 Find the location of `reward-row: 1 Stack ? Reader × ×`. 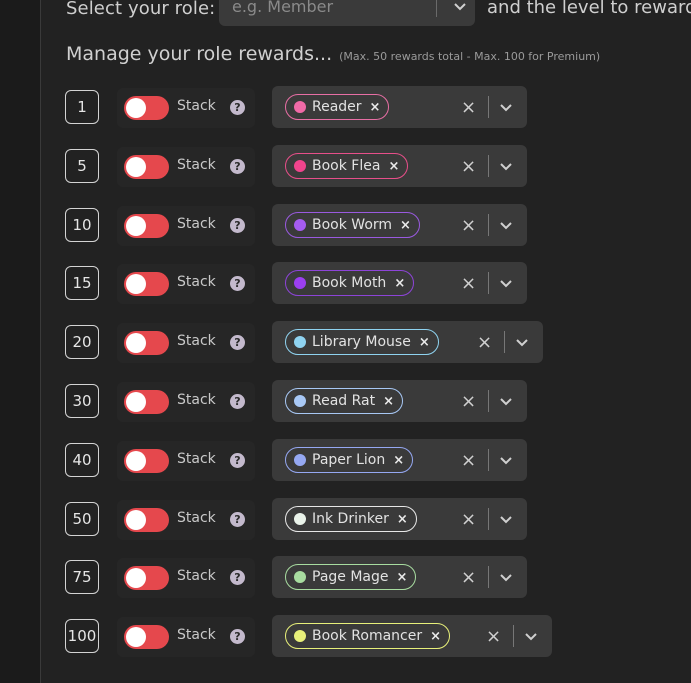

reward-row: 1 Stack ? Reader × × is located at coordinates (345, 107).